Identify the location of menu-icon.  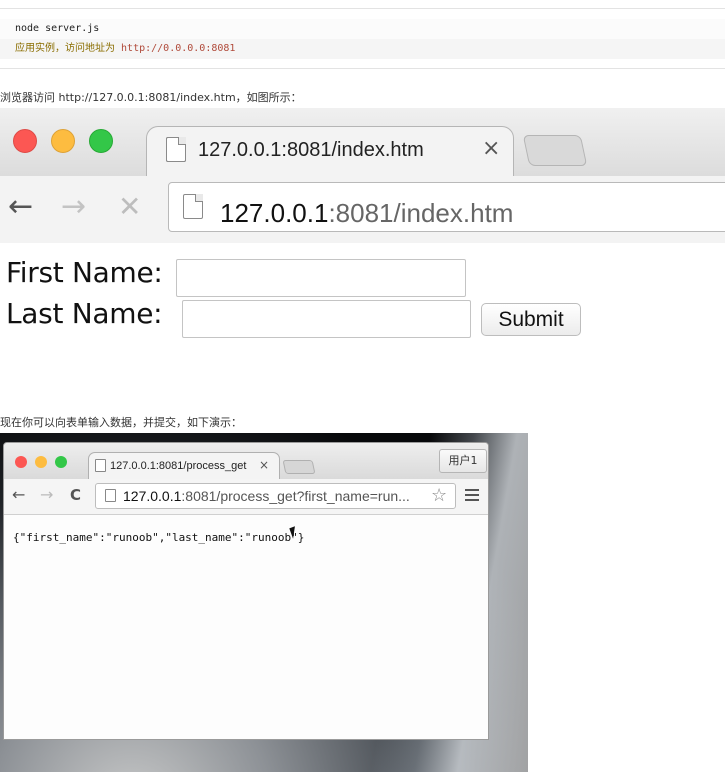
(472, 495).